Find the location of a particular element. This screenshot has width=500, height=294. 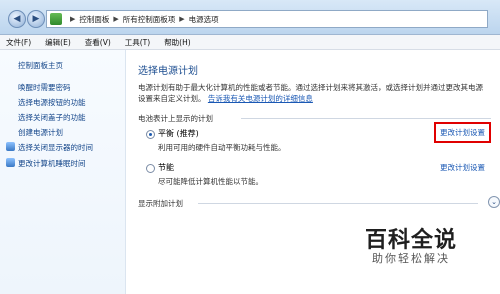

forward-button: ▶ is located at coordinates (36, 19).